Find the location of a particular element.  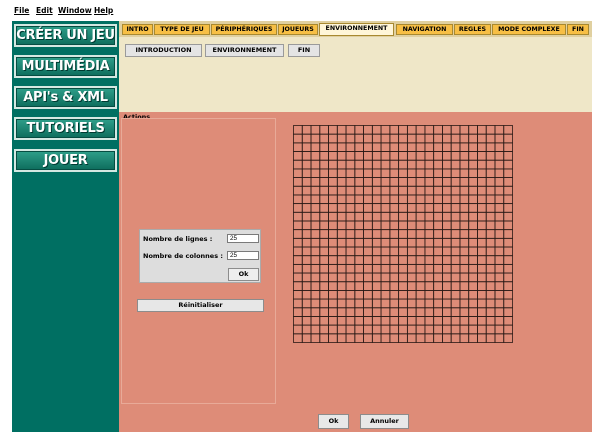

tab-fin: FIN is located at coordinates (578, 29).